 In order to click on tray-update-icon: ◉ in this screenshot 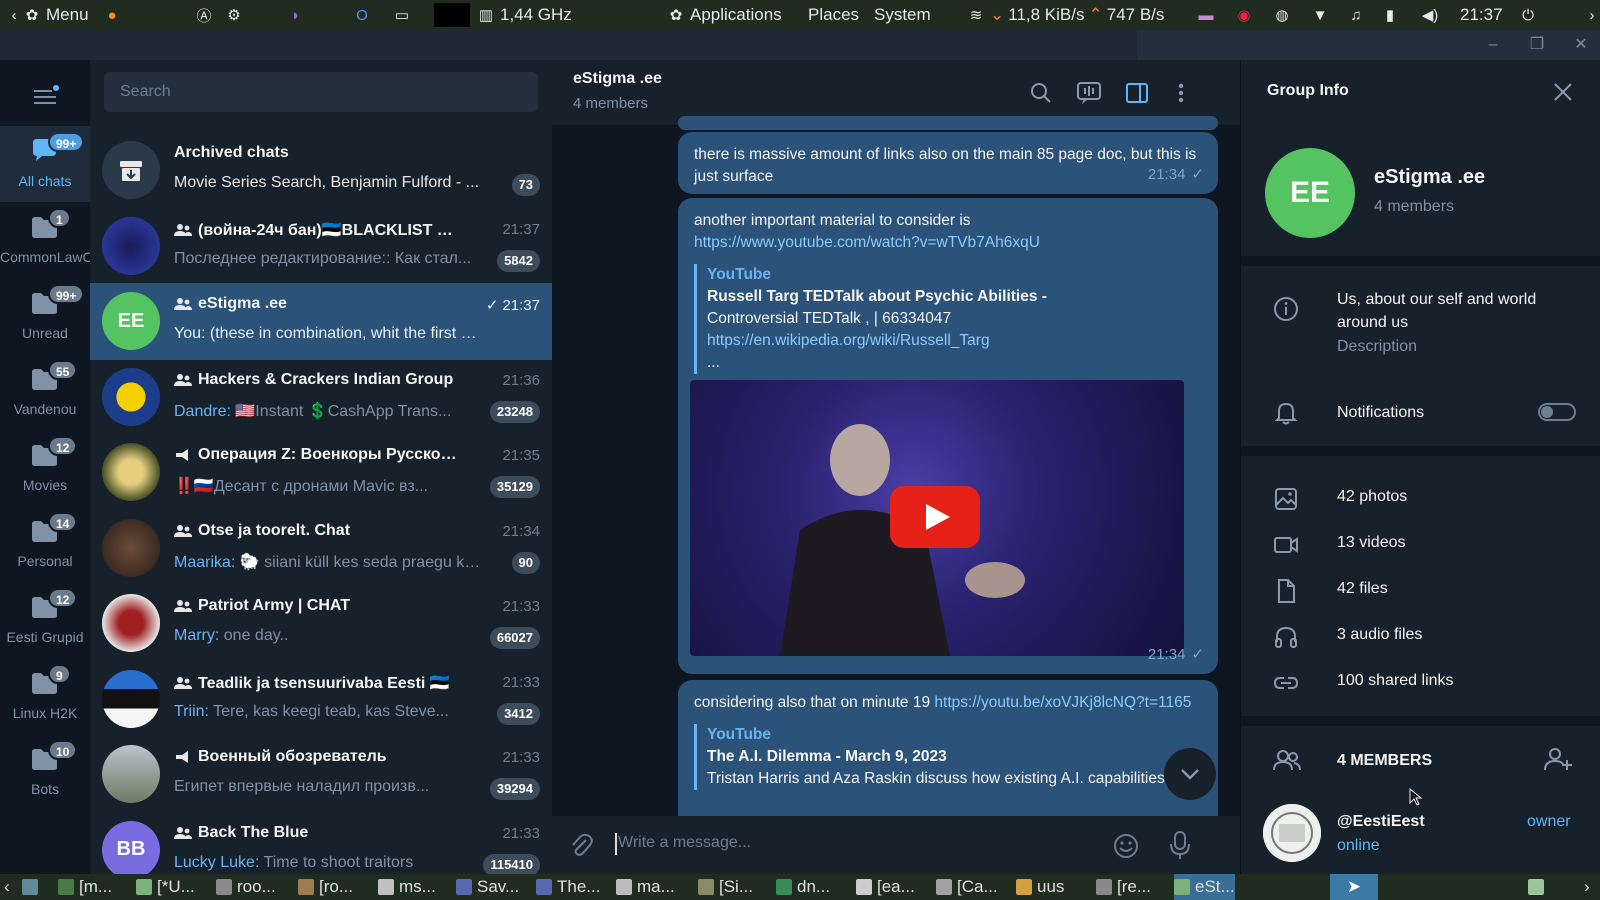, I will do `click(1244, 15)`.